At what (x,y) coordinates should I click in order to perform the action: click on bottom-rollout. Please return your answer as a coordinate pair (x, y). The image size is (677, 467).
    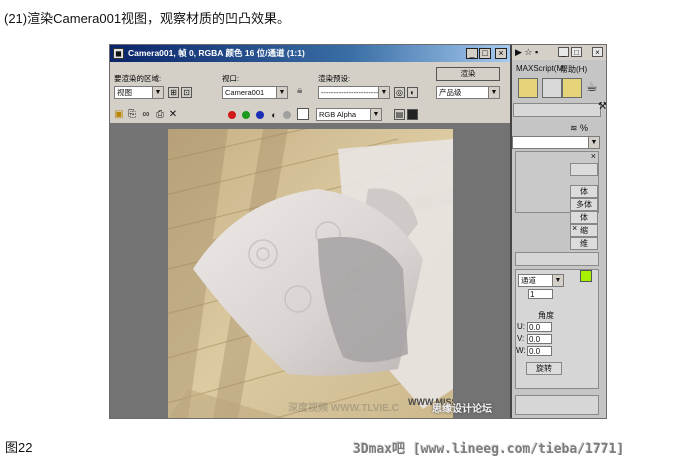
    Looking at the image, I should click on (557, 405).